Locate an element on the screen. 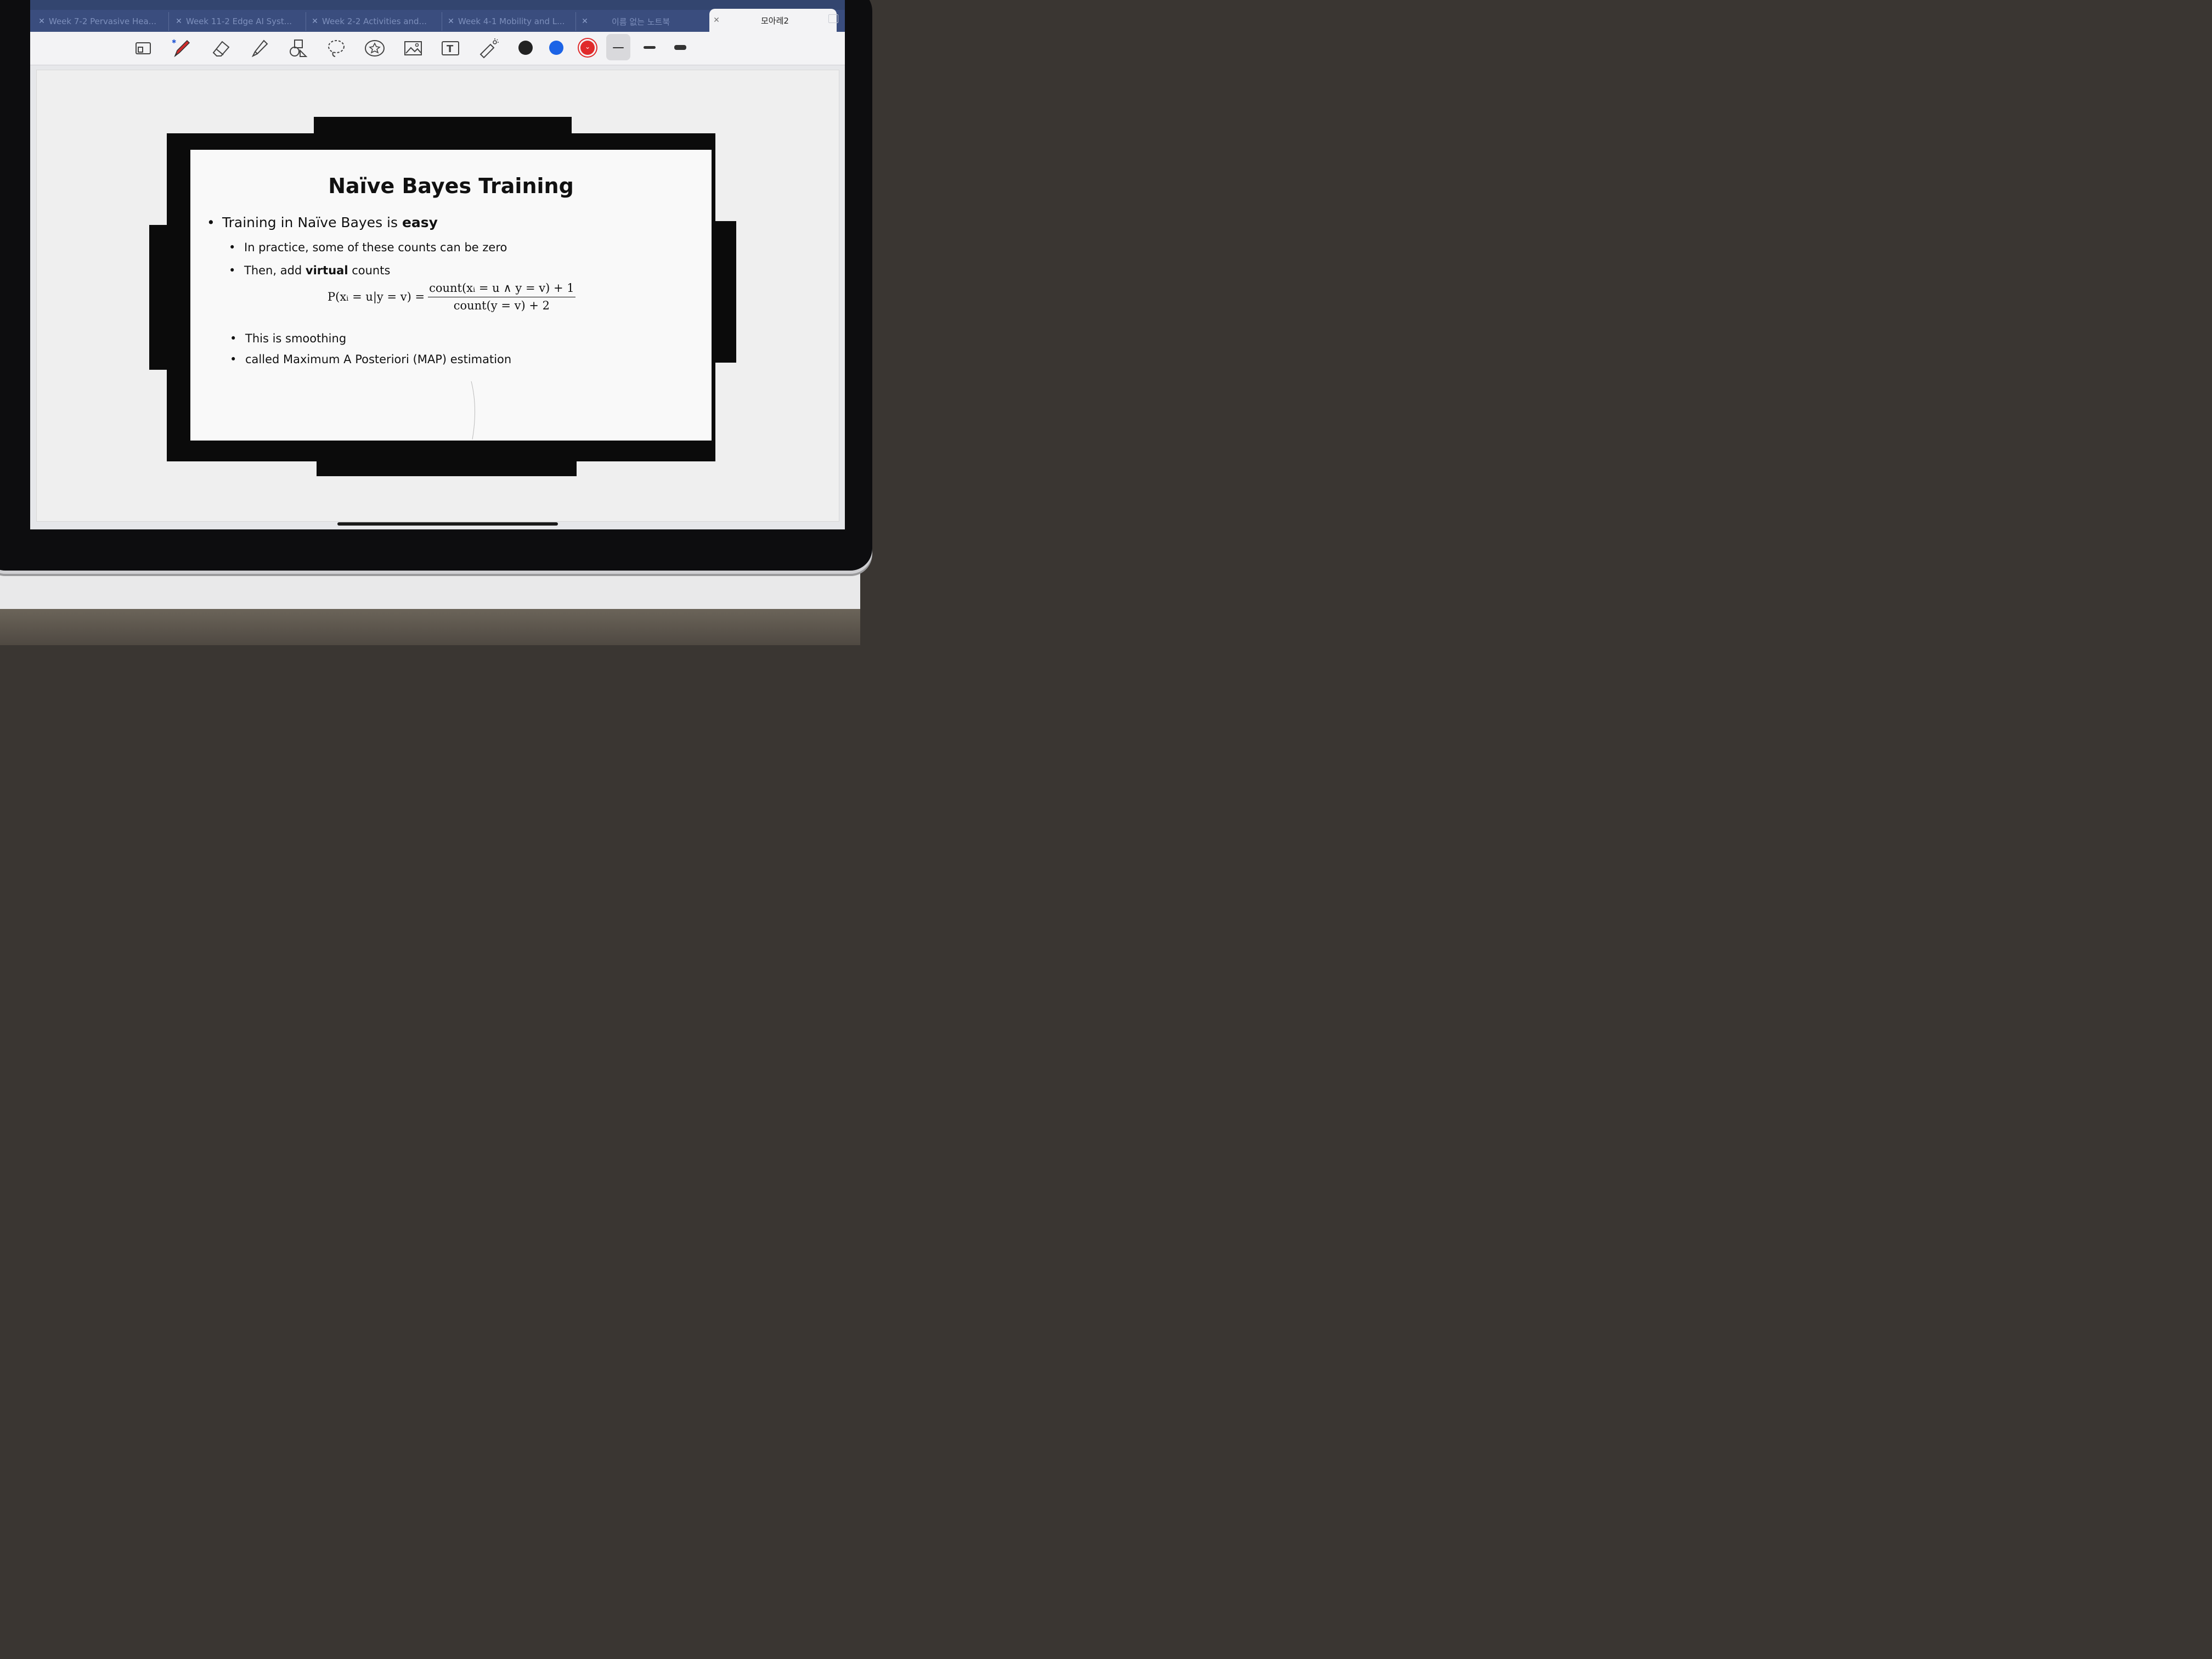 The height and width of the screenshot is (1659, 2212). add-tab-icon is located at coordinates (833, 19).